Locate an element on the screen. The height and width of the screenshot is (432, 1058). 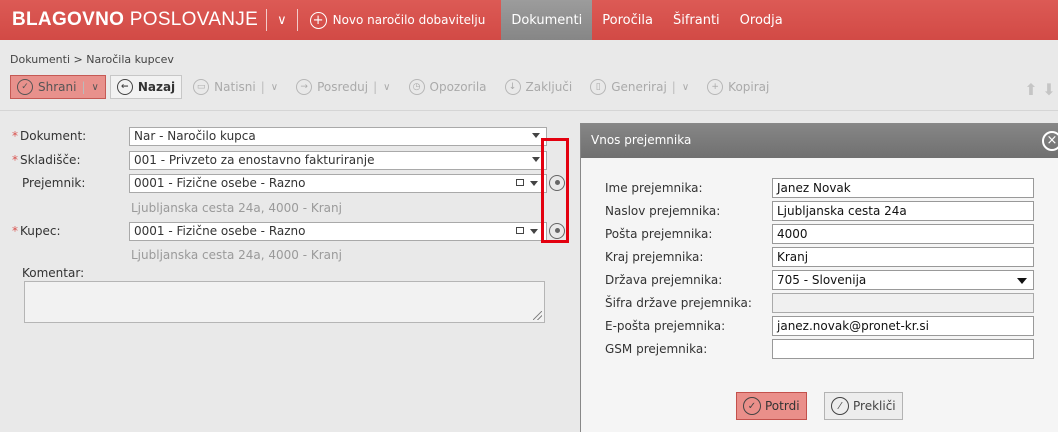
customer-label: * Kupec: is located at coordinates (36, 231).